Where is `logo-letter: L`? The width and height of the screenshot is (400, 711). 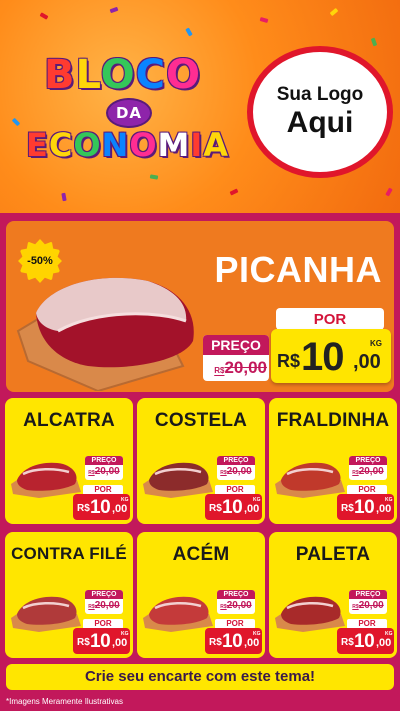 logo-letter: L is located at coordinates (88, 75).